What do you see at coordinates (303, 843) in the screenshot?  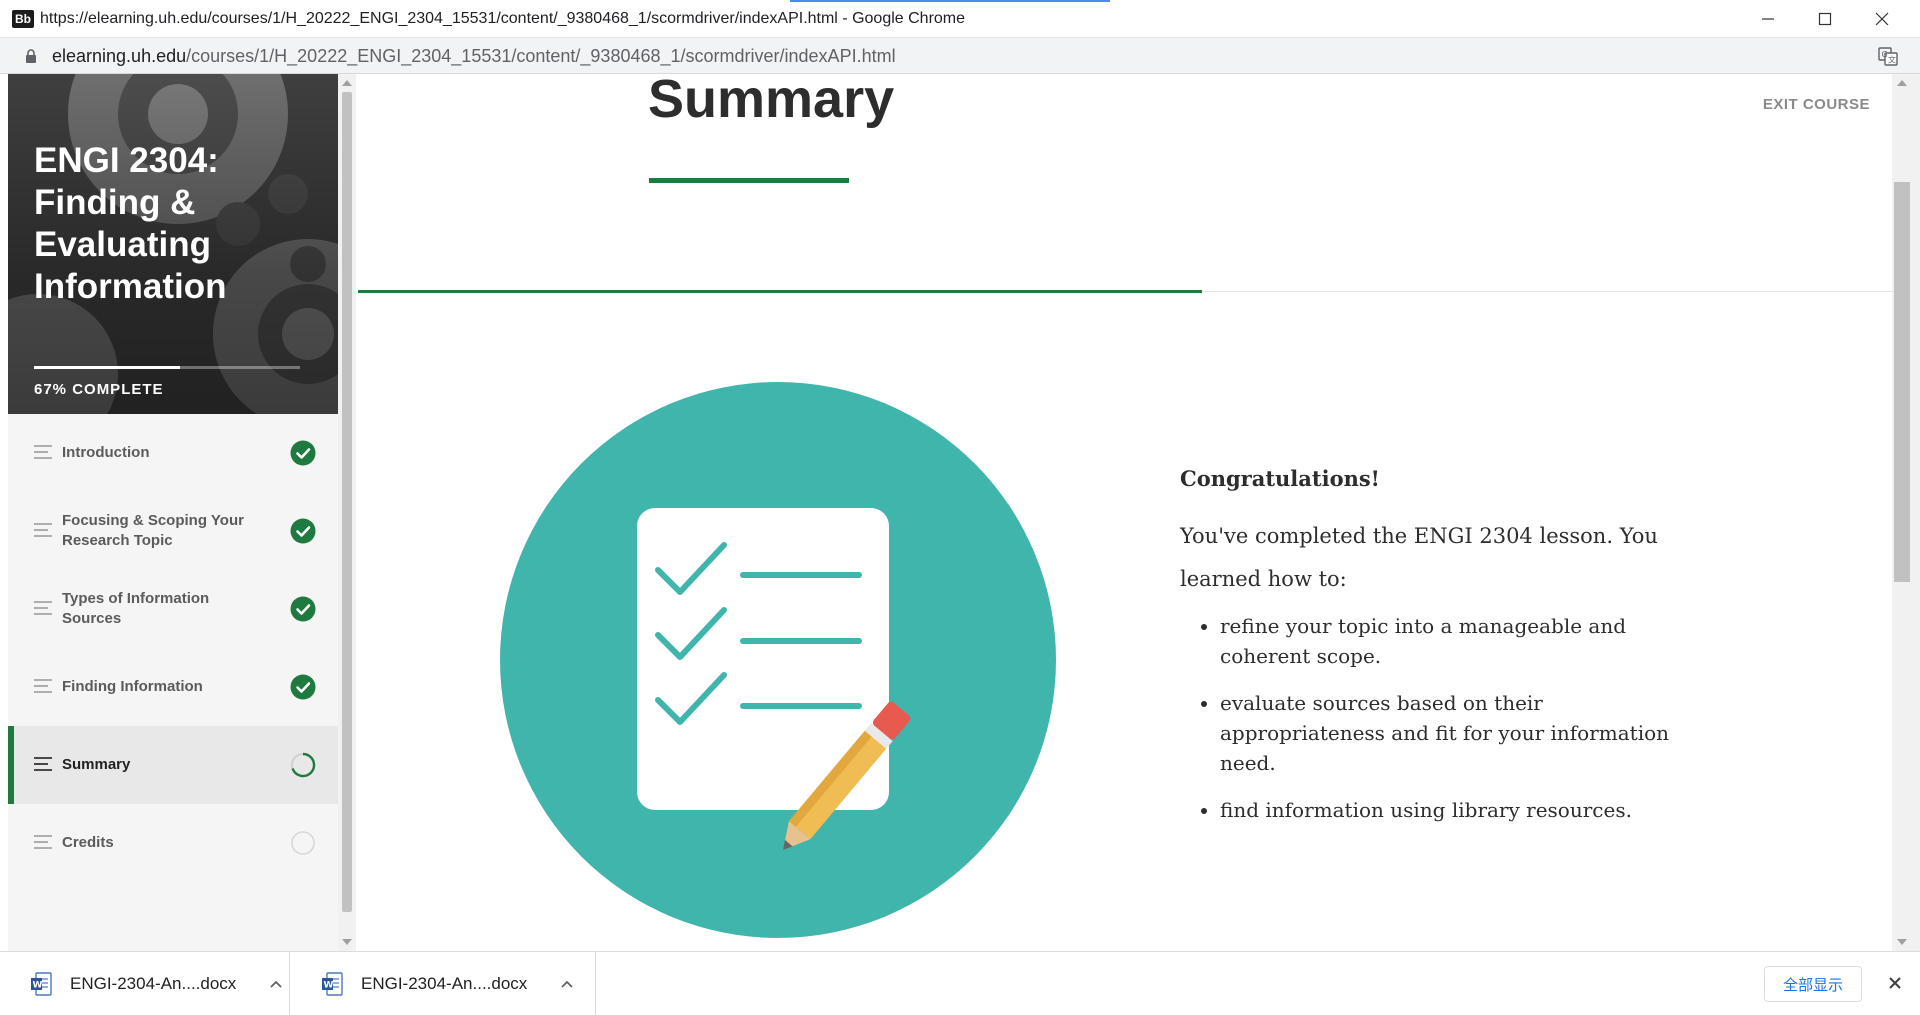 I see `empty-circle-icon` at bounding box center [303, 843].